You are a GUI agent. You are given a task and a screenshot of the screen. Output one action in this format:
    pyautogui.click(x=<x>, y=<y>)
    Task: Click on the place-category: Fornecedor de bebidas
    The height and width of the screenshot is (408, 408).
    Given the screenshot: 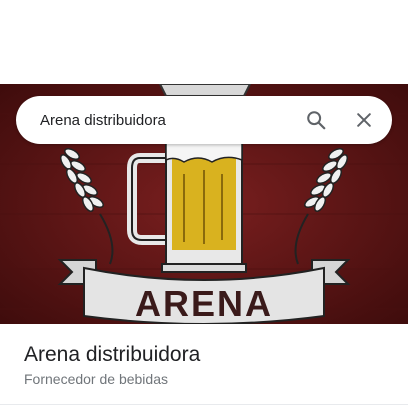 What is the action you would take?
    pyautogui.click(x=96, y=379)
    